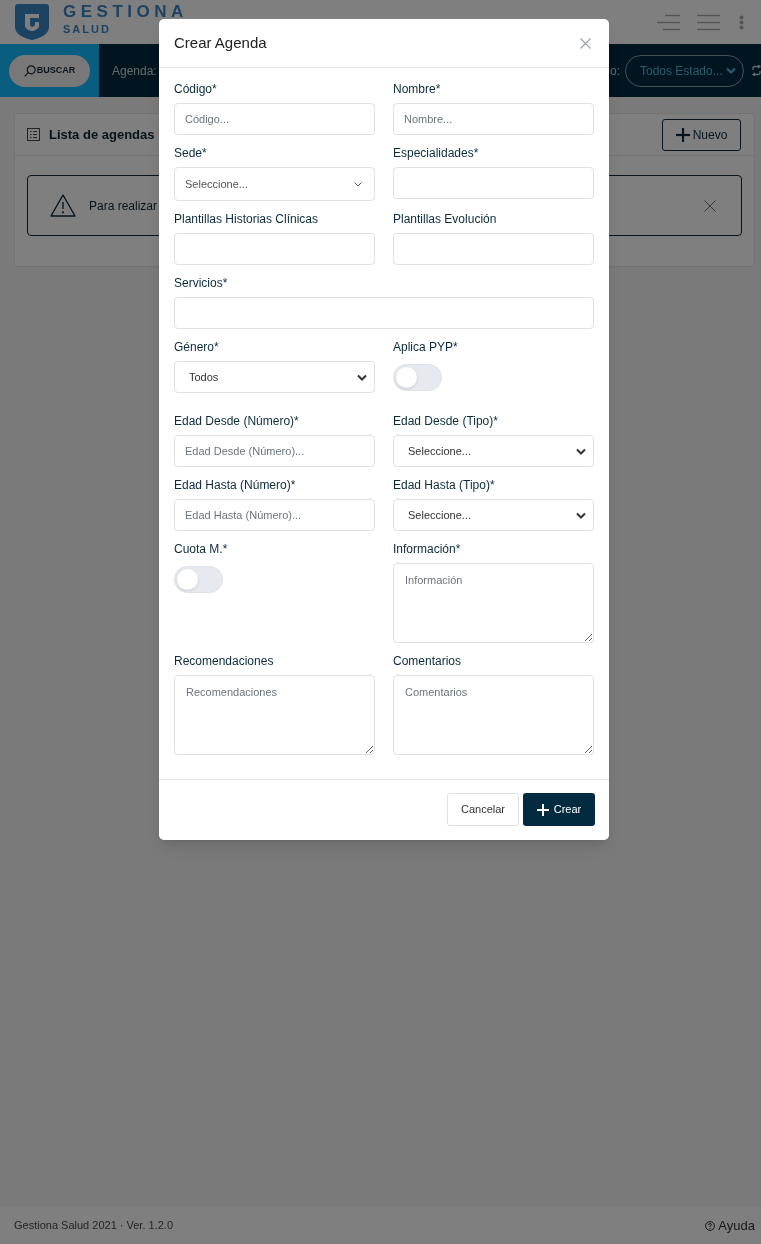 Image resolution: width=761 pixels, height=1244 pixels. What do you see at coordinates (87, 29) in the screenshot?
I see `logo-subtitle: SALUD` at bounding box center [87, 29].